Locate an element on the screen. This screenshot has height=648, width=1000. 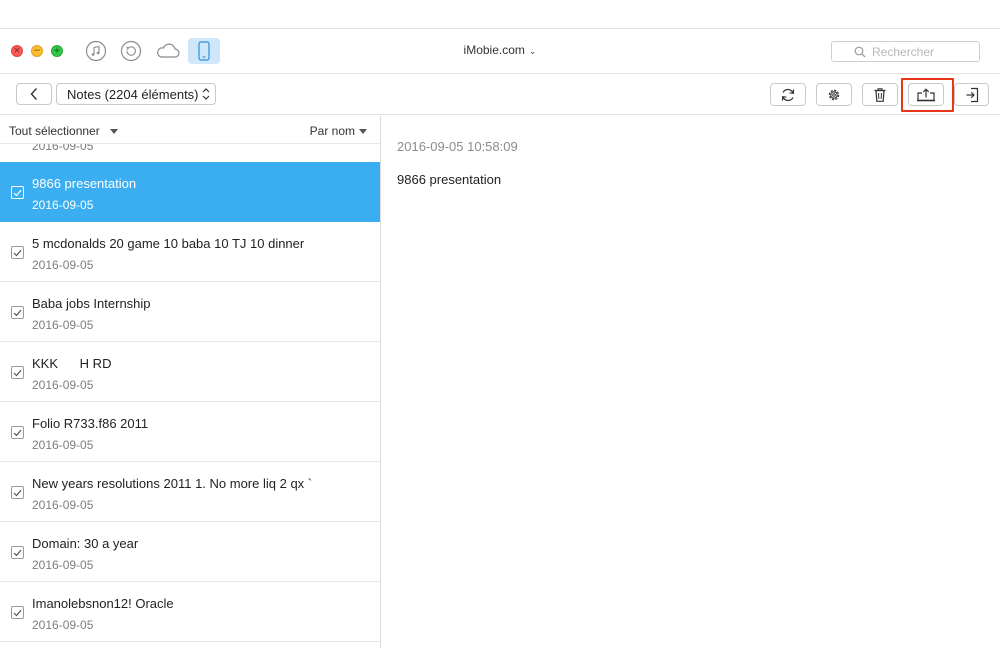
import-to-device-button is located at coordinates (971, 94).